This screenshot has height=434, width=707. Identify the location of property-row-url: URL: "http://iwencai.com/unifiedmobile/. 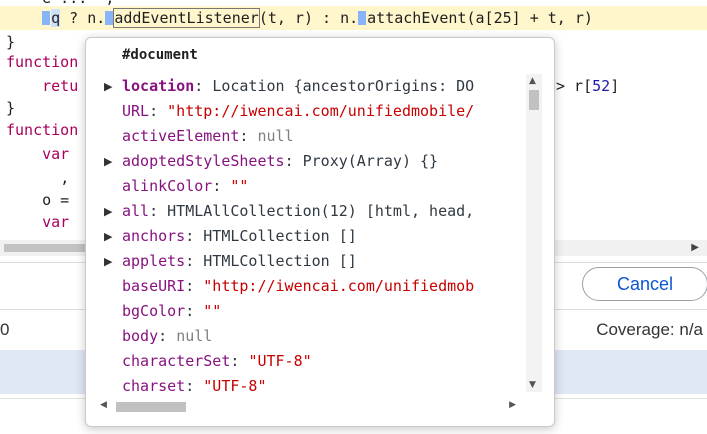
(306, 111).